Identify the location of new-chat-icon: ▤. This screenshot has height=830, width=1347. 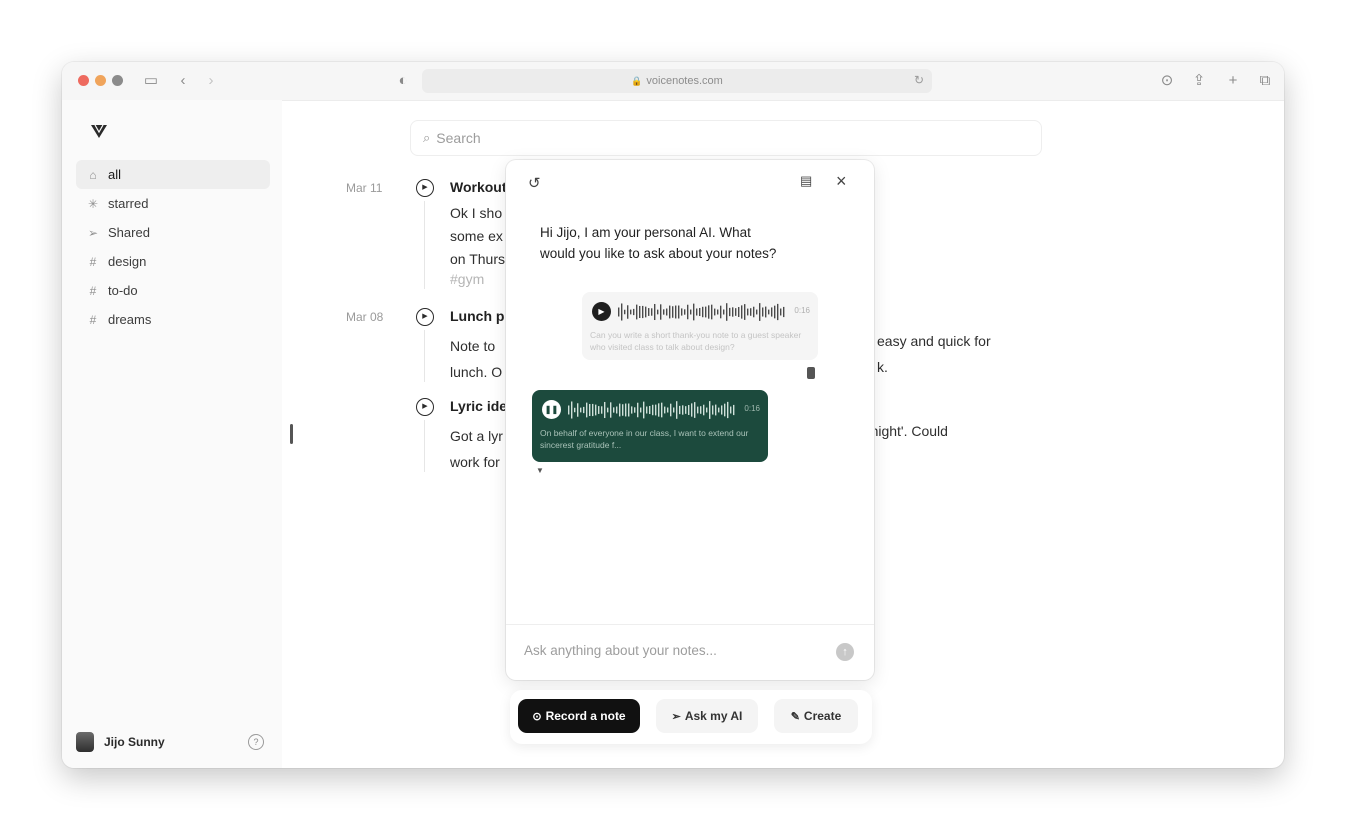
(806, 181).